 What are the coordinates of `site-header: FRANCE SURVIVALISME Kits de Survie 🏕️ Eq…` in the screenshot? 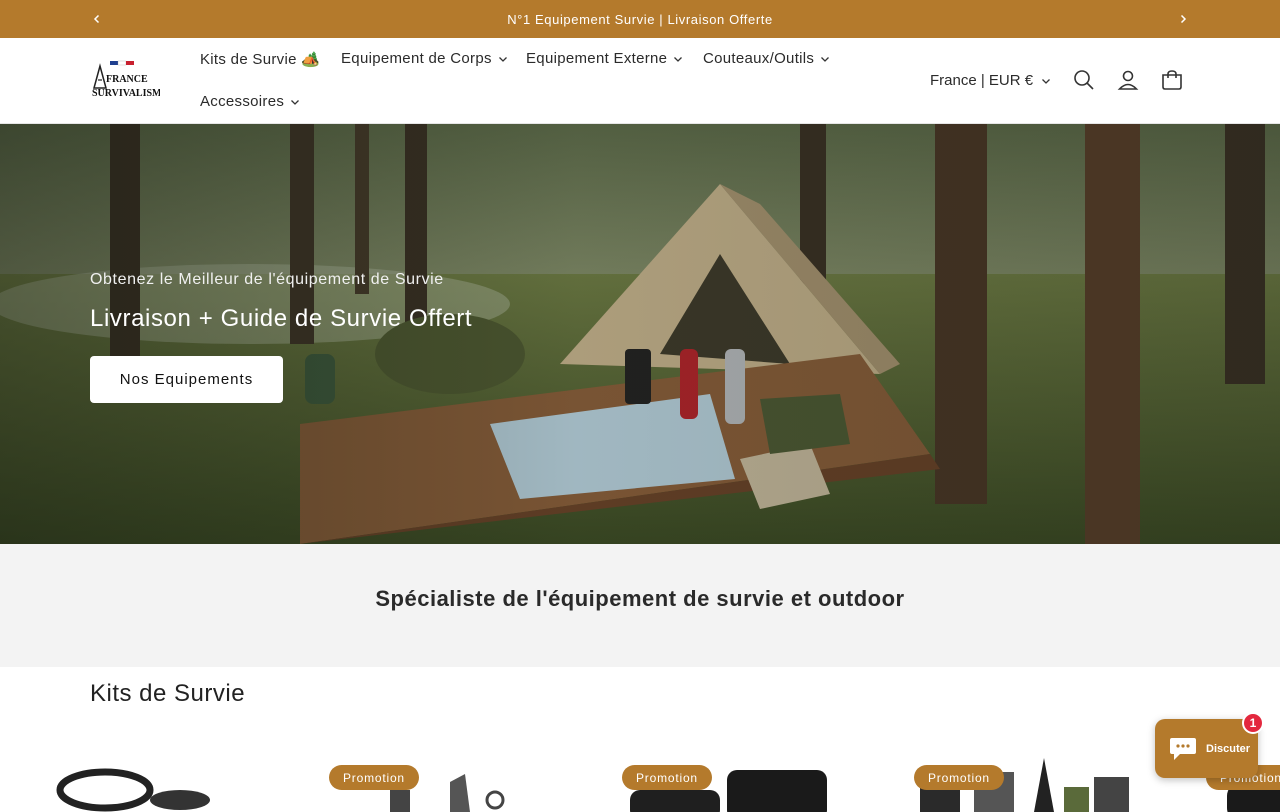 It's located at (640, 81).